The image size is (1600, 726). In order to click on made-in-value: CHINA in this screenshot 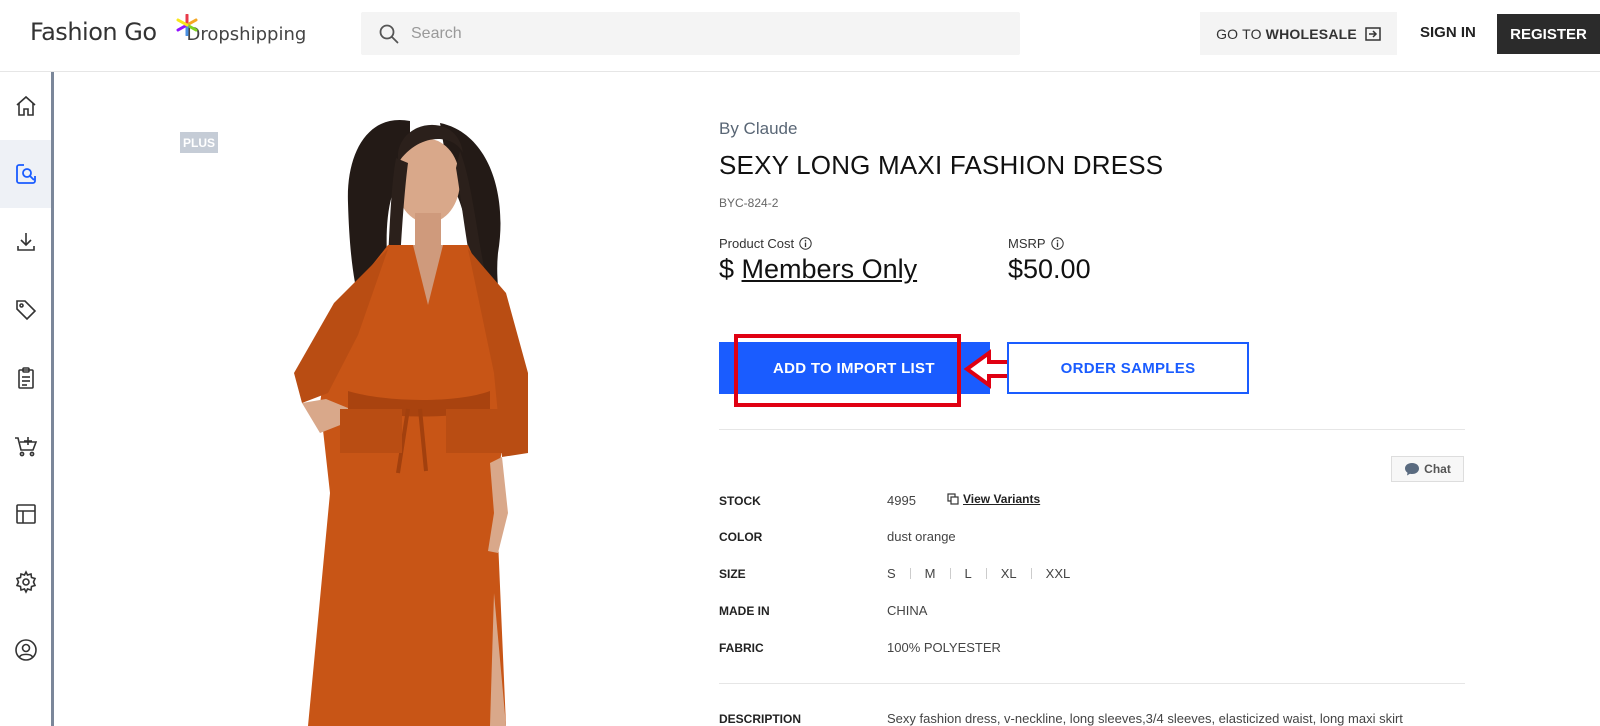, I will do `click(907, 610)`.